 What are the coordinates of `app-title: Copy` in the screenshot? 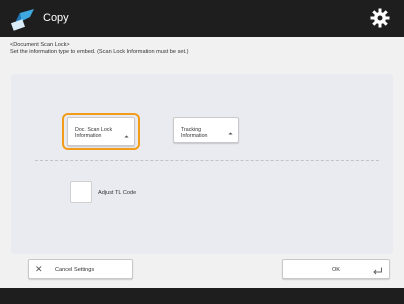 It's located at (56, 18).